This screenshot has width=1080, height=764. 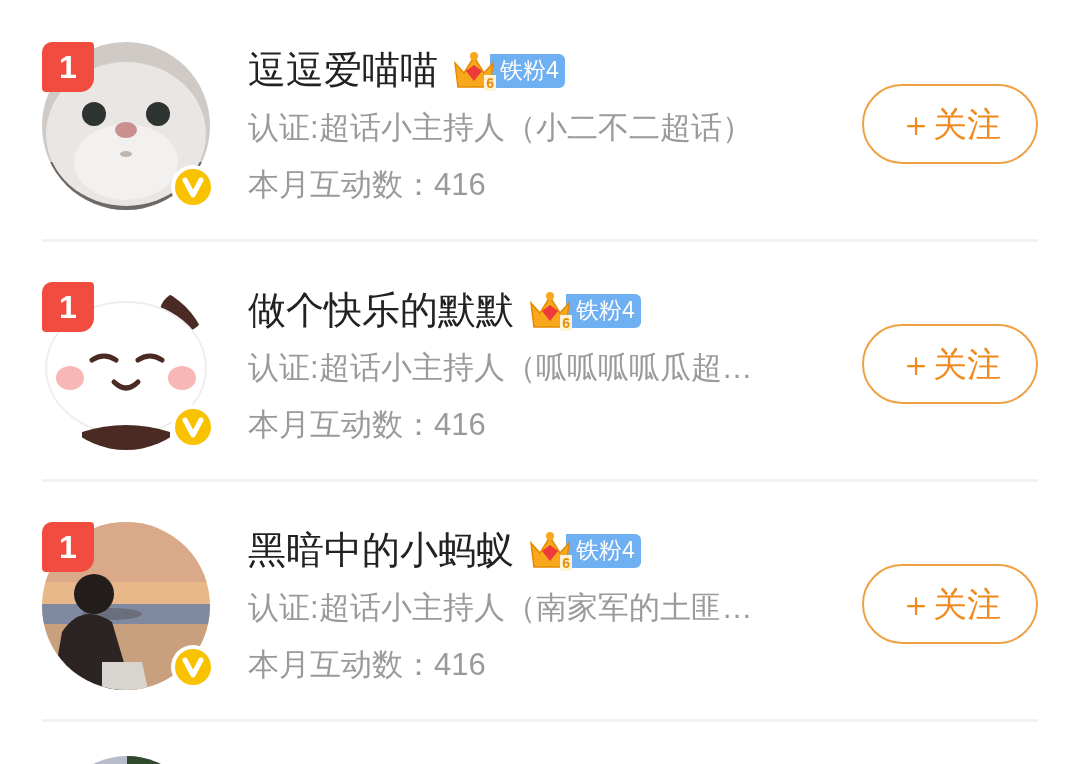 What do you see at coordinates (343, 70) in the screenshot?
I see `user-name: 逗逗爱喵喵` at bounding box center [343, 70].